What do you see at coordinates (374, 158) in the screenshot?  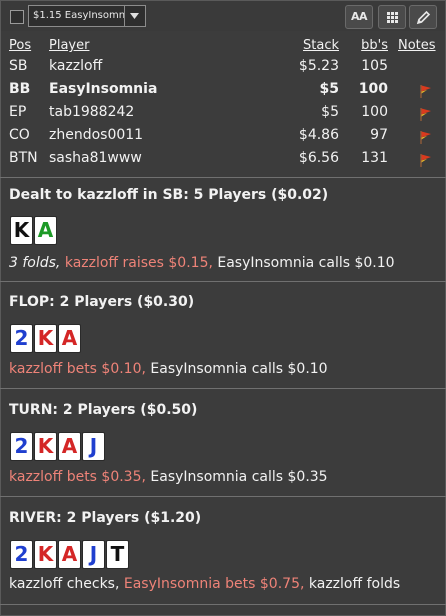 I see `player-bbs: 131` at bounding box center [374, 158].